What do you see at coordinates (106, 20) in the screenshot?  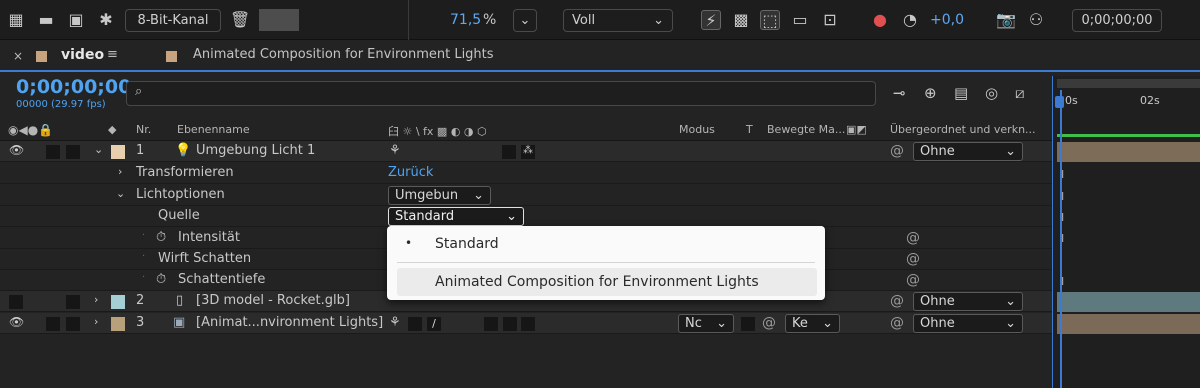 I see `settings-icon: ✱` at bounding box center [106, 20].